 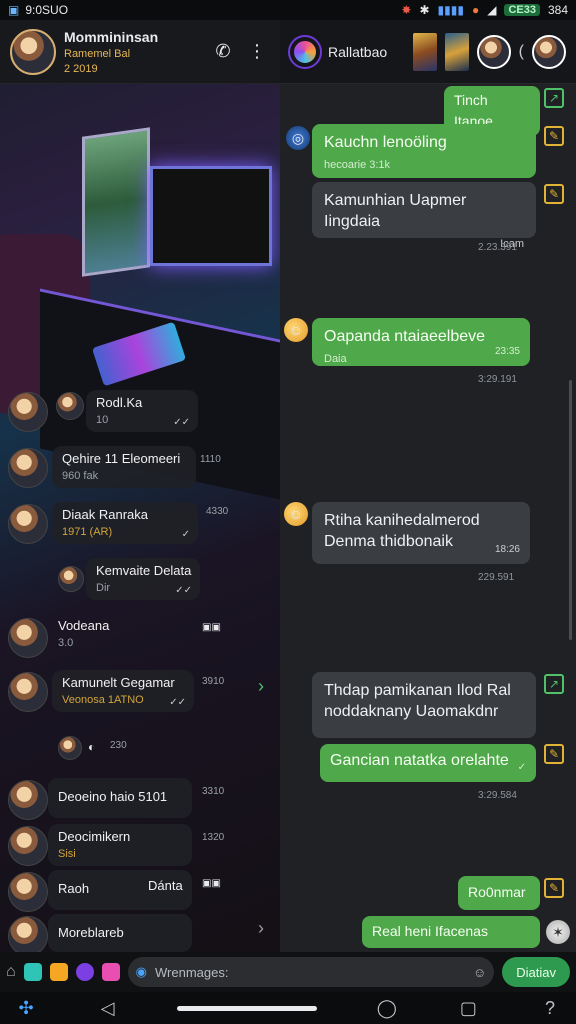 I want to click on group-logo-icon, so click(x=305, y=51).